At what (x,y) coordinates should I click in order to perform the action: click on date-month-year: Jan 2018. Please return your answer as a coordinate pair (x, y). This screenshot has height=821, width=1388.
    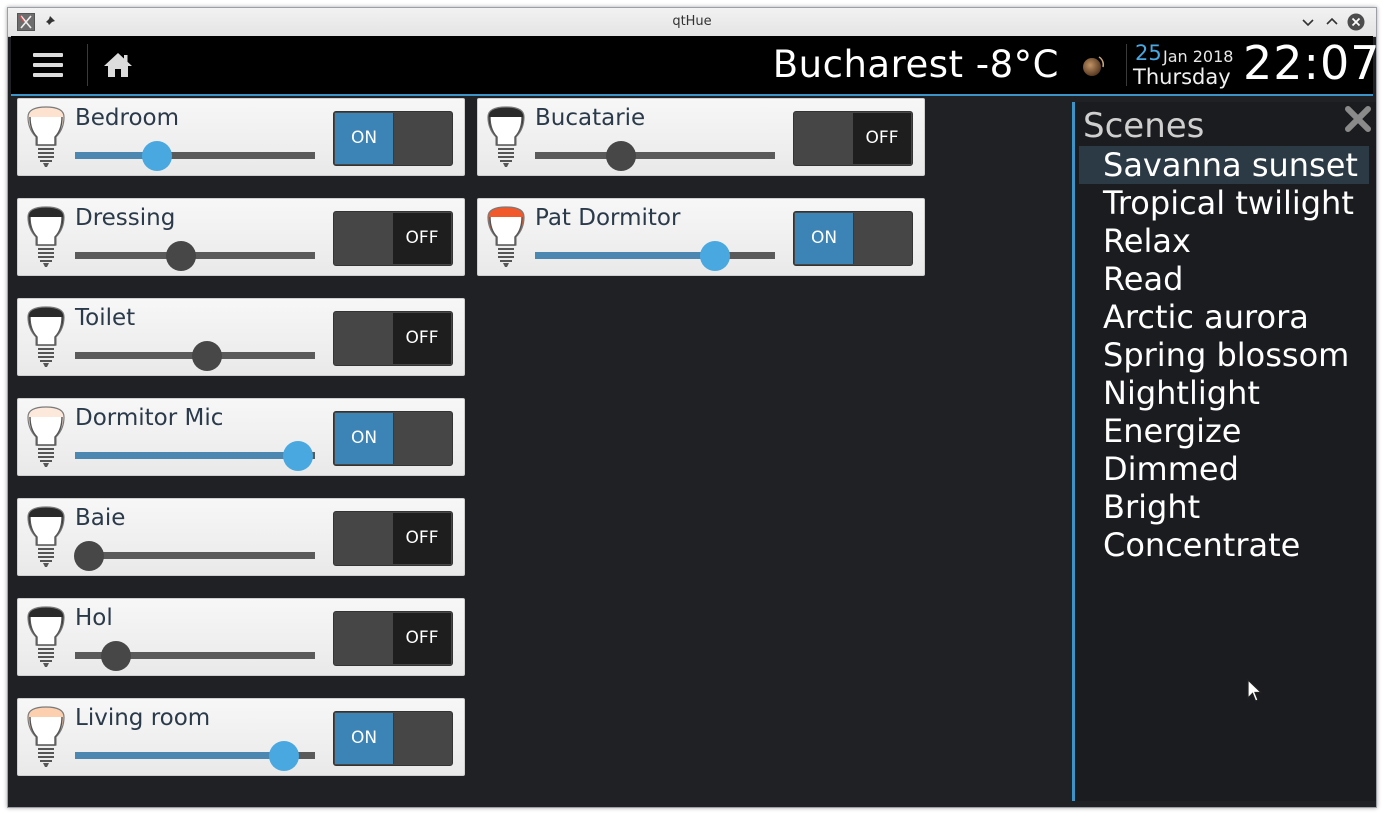
    Looking at the image, I should click on (1198, 56).